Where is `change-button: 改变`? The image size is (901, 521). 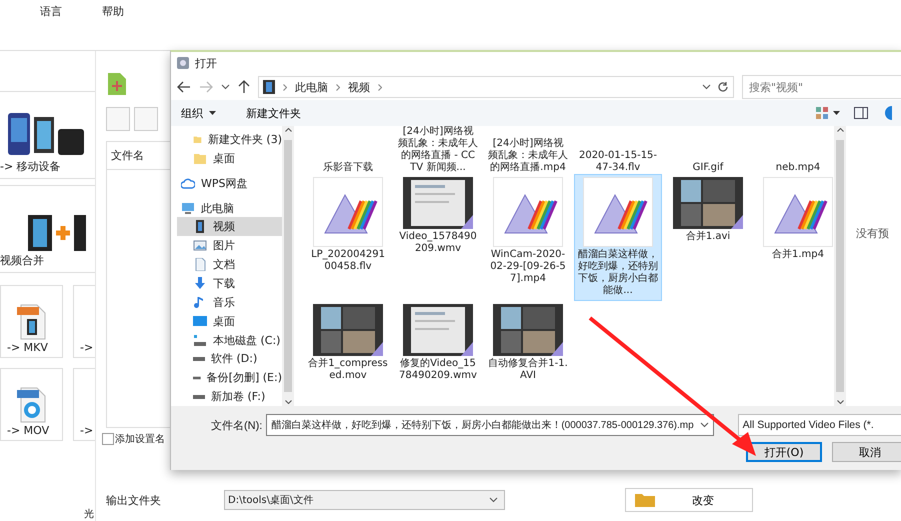 change-button: 改变 is located at coordinates (689, 500).